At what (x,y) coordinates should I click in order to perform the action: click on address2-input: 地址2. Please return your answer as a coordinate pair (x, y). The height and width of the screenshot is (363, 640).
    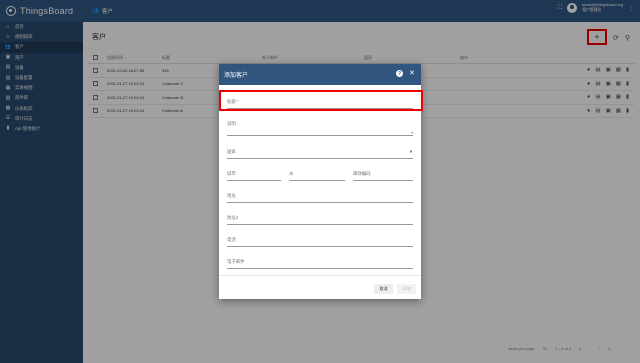
    Looking at the image, I should click on (320, 220).